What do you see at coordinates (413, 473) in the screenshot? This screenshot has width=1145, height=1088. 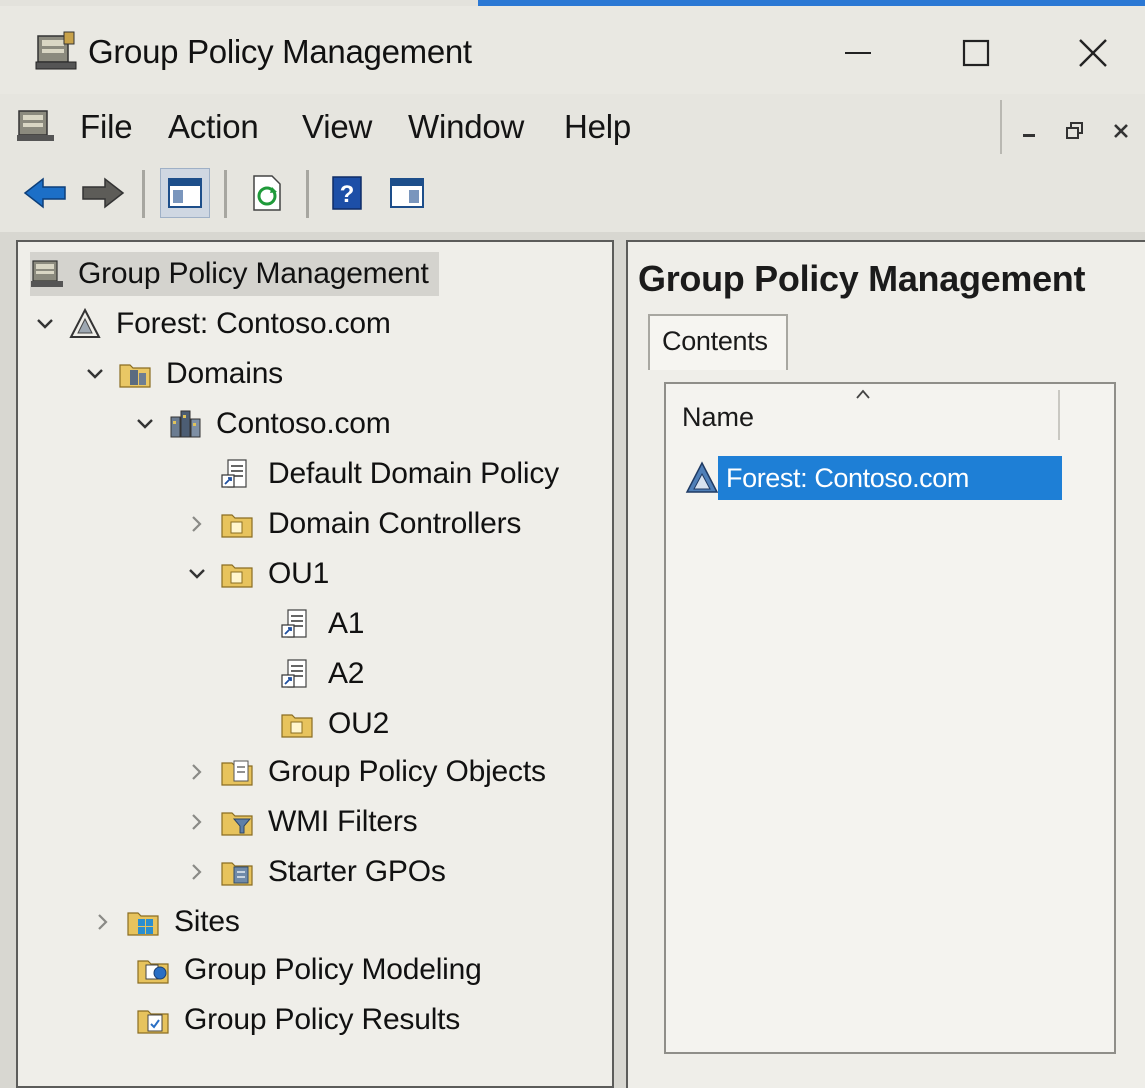 I see `tree-label: Default Domain Policy` at bounding box center [413, 473].